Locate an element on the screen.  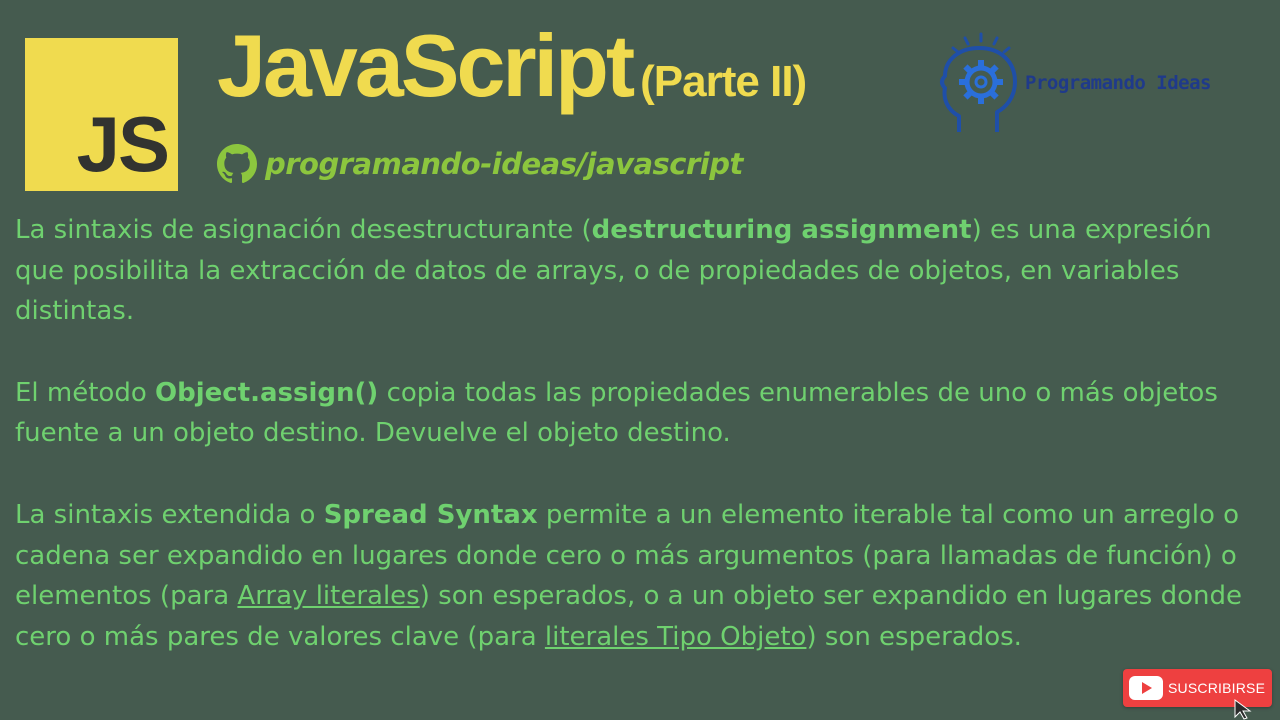
brand-name: Programando Ideas is located at coordinates (1118, 83).